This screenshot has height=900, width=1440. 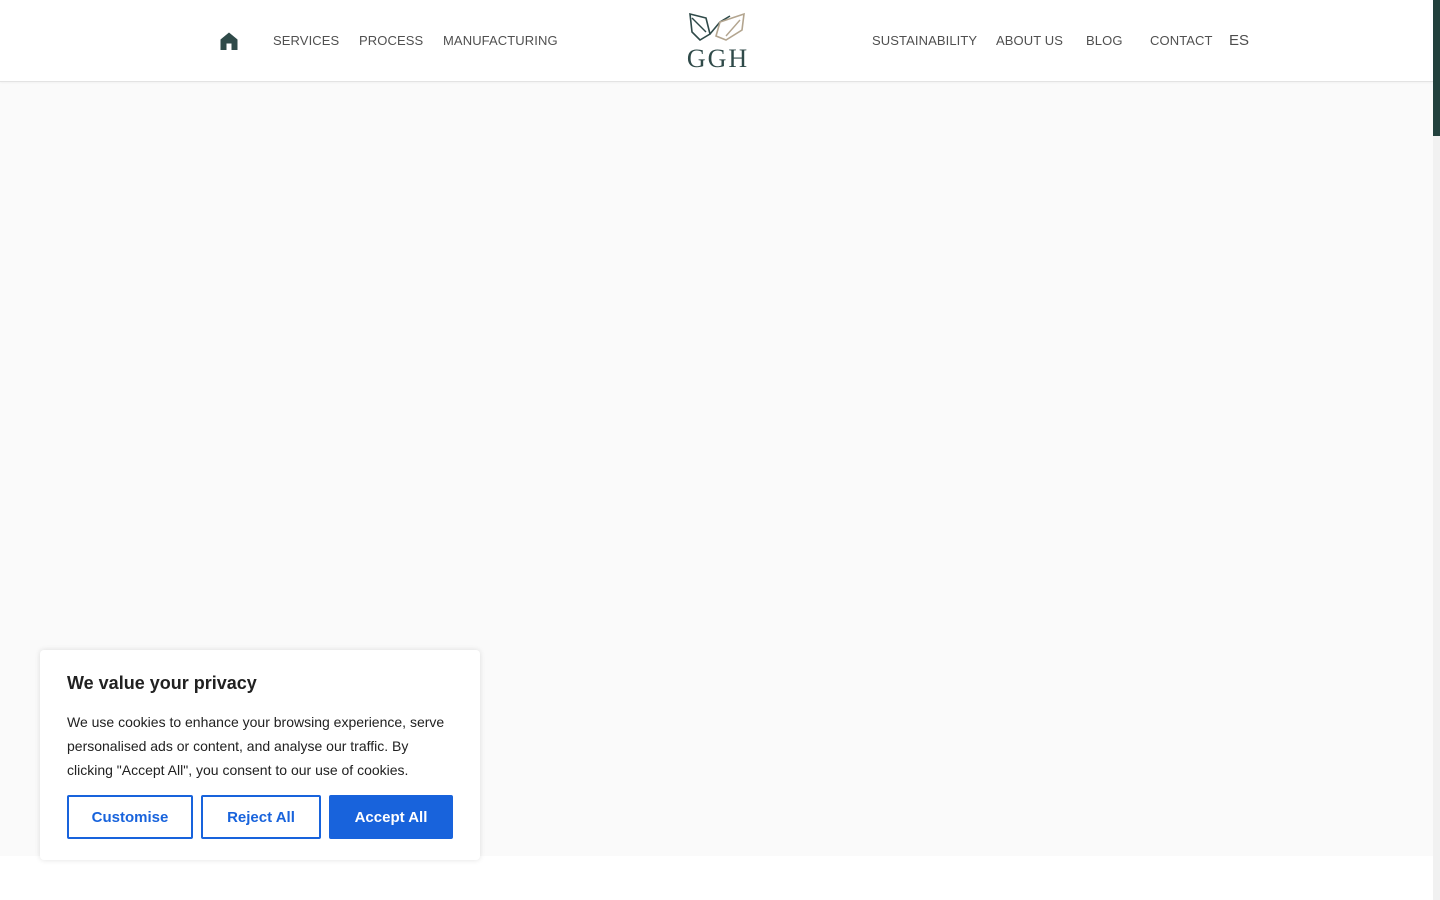 What do you see at coordinates (1104, 41) in the screenshot?
I see `nav-blog: BLOG` at bounding box center [1104, 41].